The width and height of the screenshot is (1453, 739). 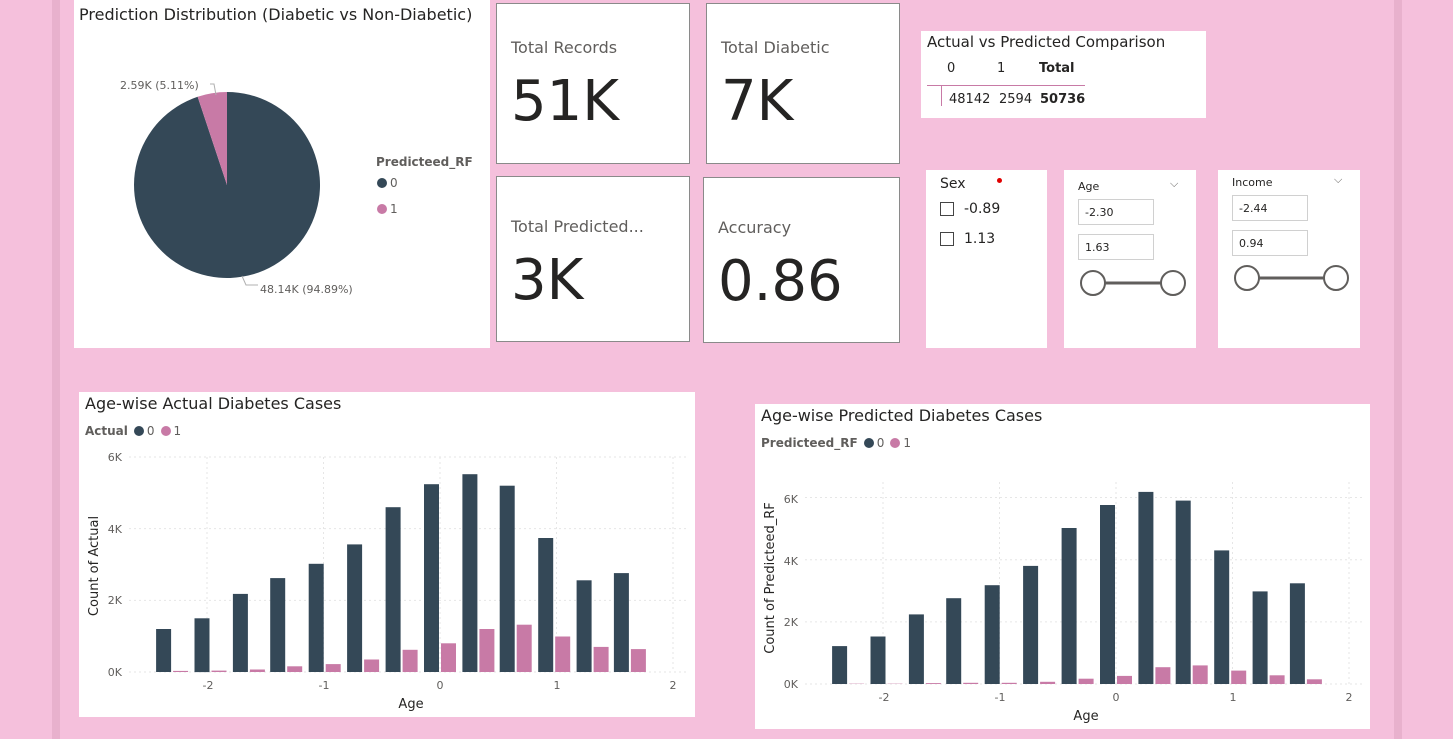 I want to click on age-slider-max-handle, so click(x=1173, y=283).